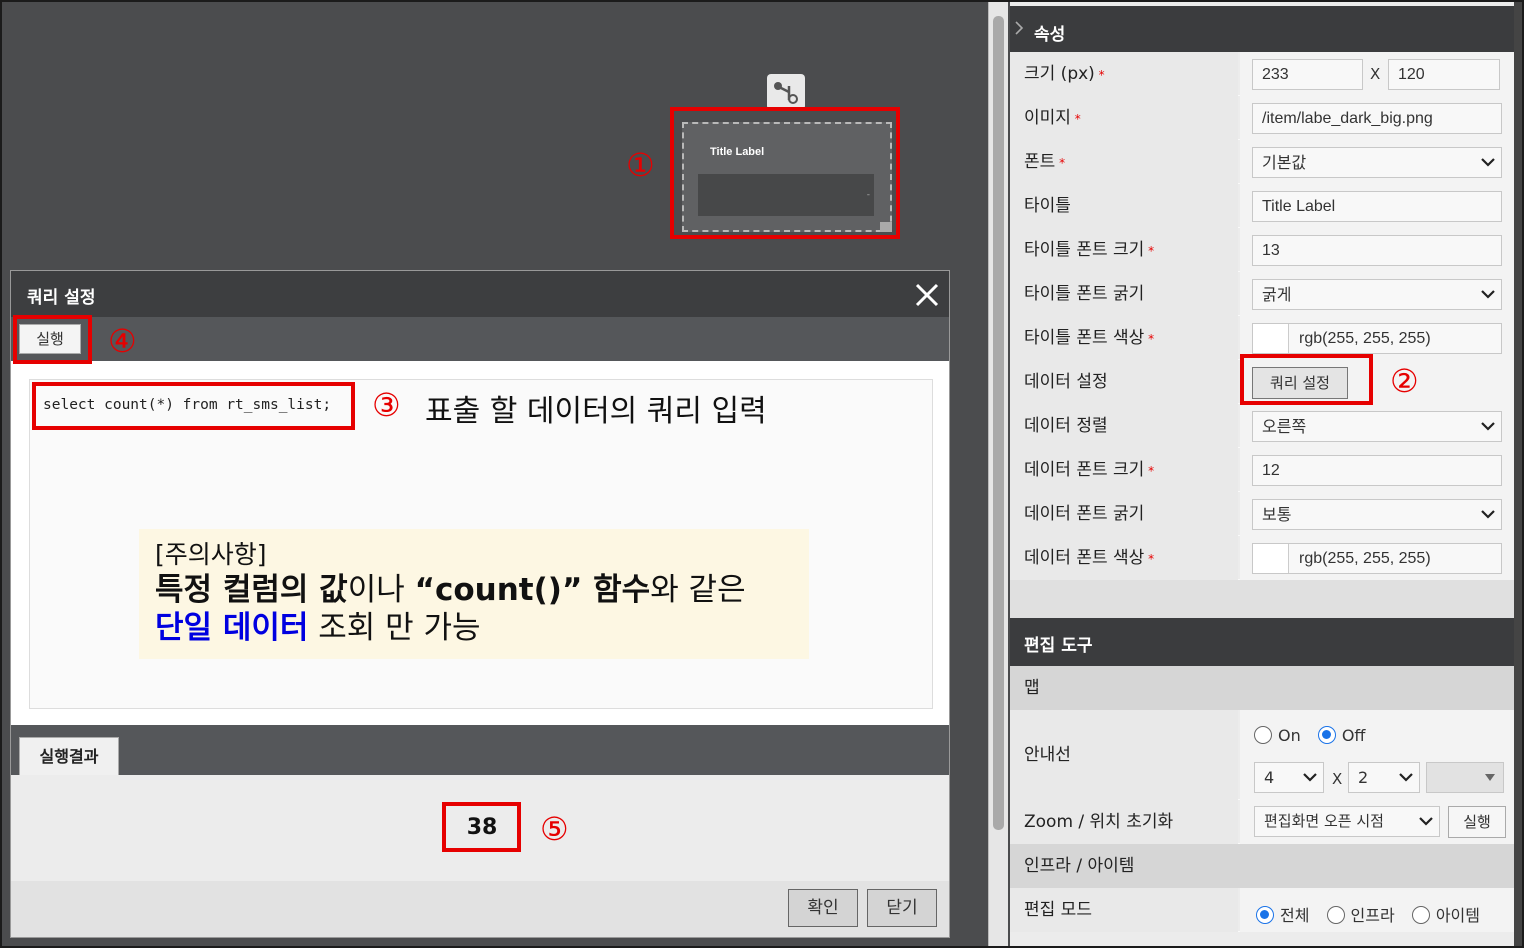 The height and width of the screenshot is (948, 1524). I want to click on properties-header: 속성, so click(1262, 29).